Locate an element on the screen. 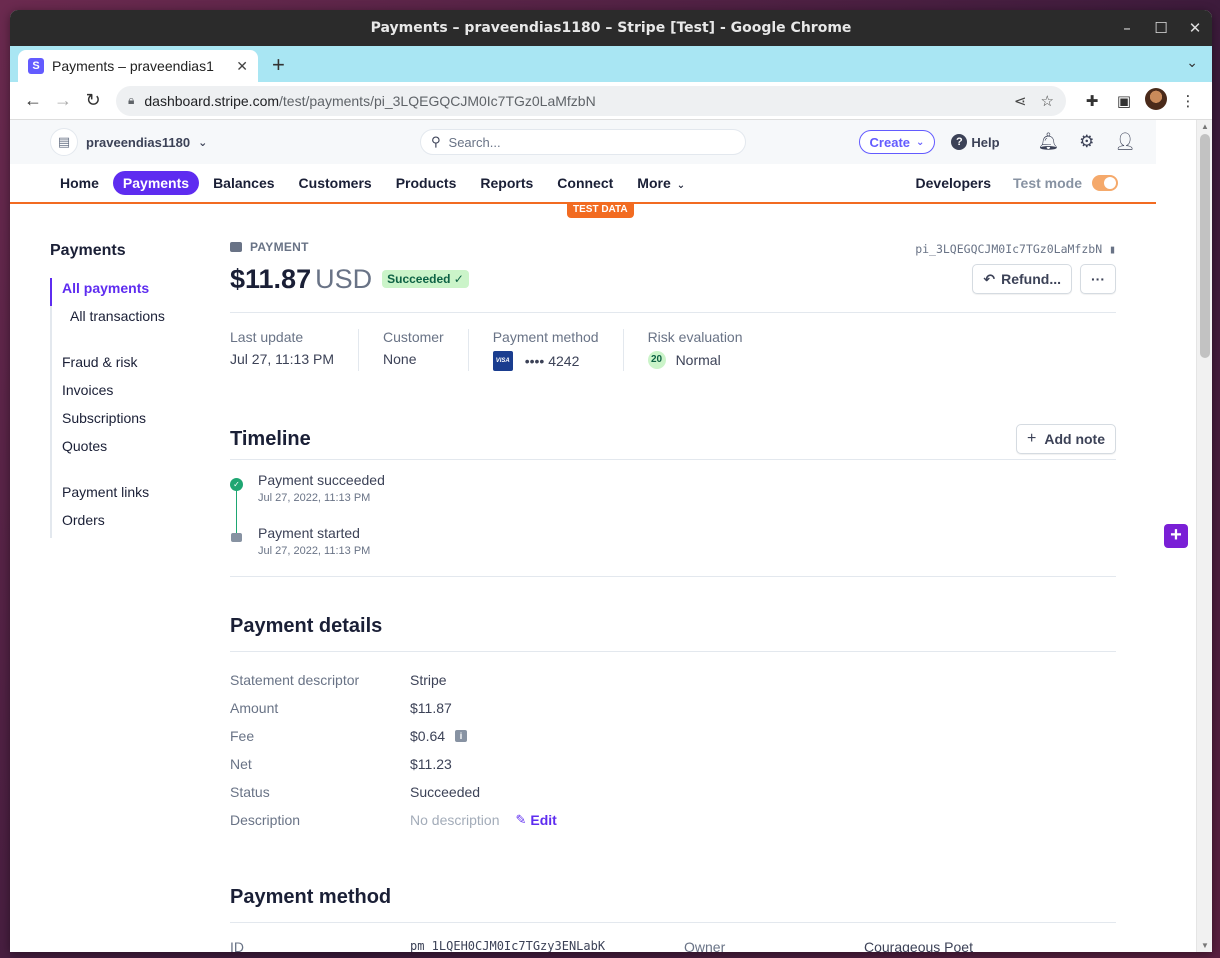 The width and height of the screenshot is (1220, 958). help-button: ? Help is located at coordinates (975, 142).